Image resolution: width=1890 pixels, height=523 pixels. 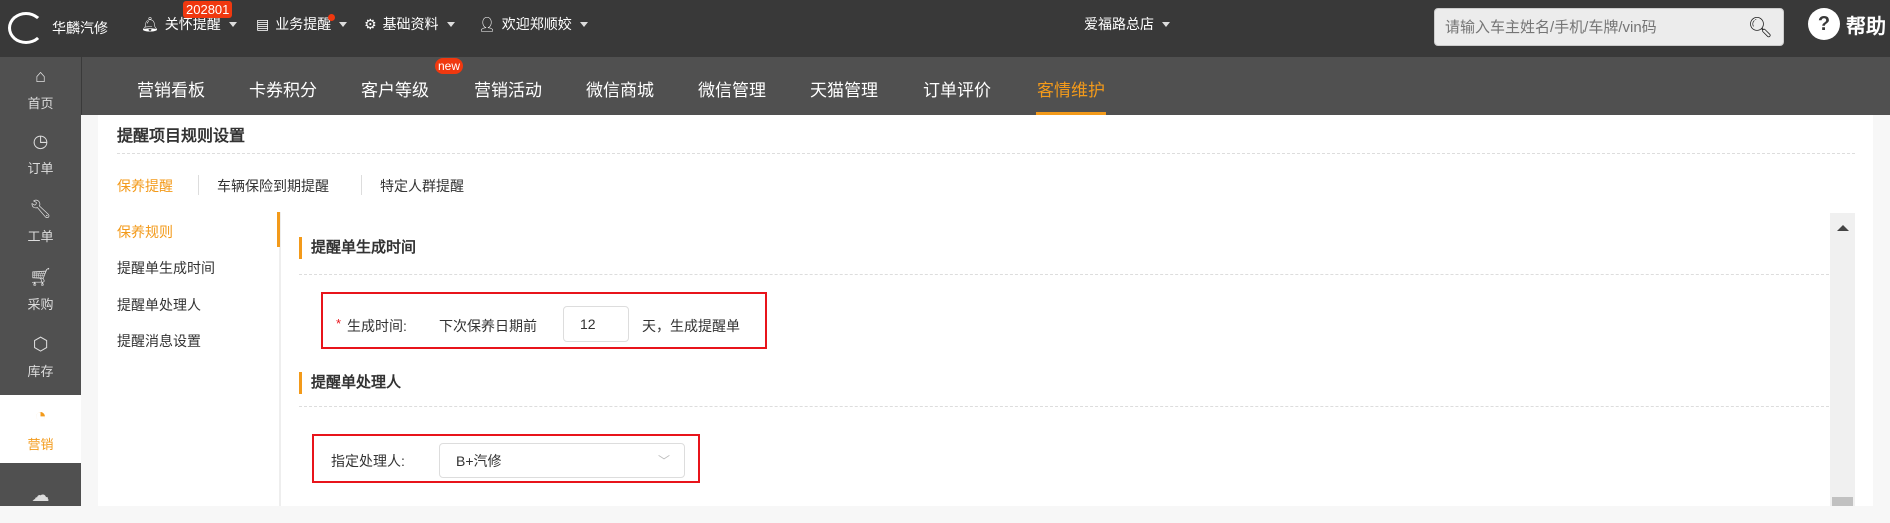 What do you see at coordinates (150, 23) in the screenshot?
I see `bell-icon: 🔔︎` at bounding box center [150, 23].